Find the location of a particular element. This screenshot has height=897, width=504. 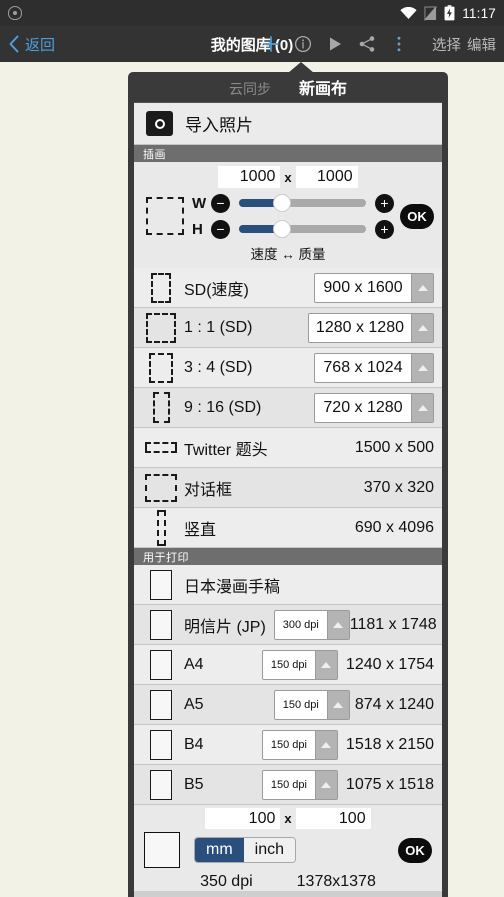

custom-height-input: 100 is located at coordinates (333, 818).